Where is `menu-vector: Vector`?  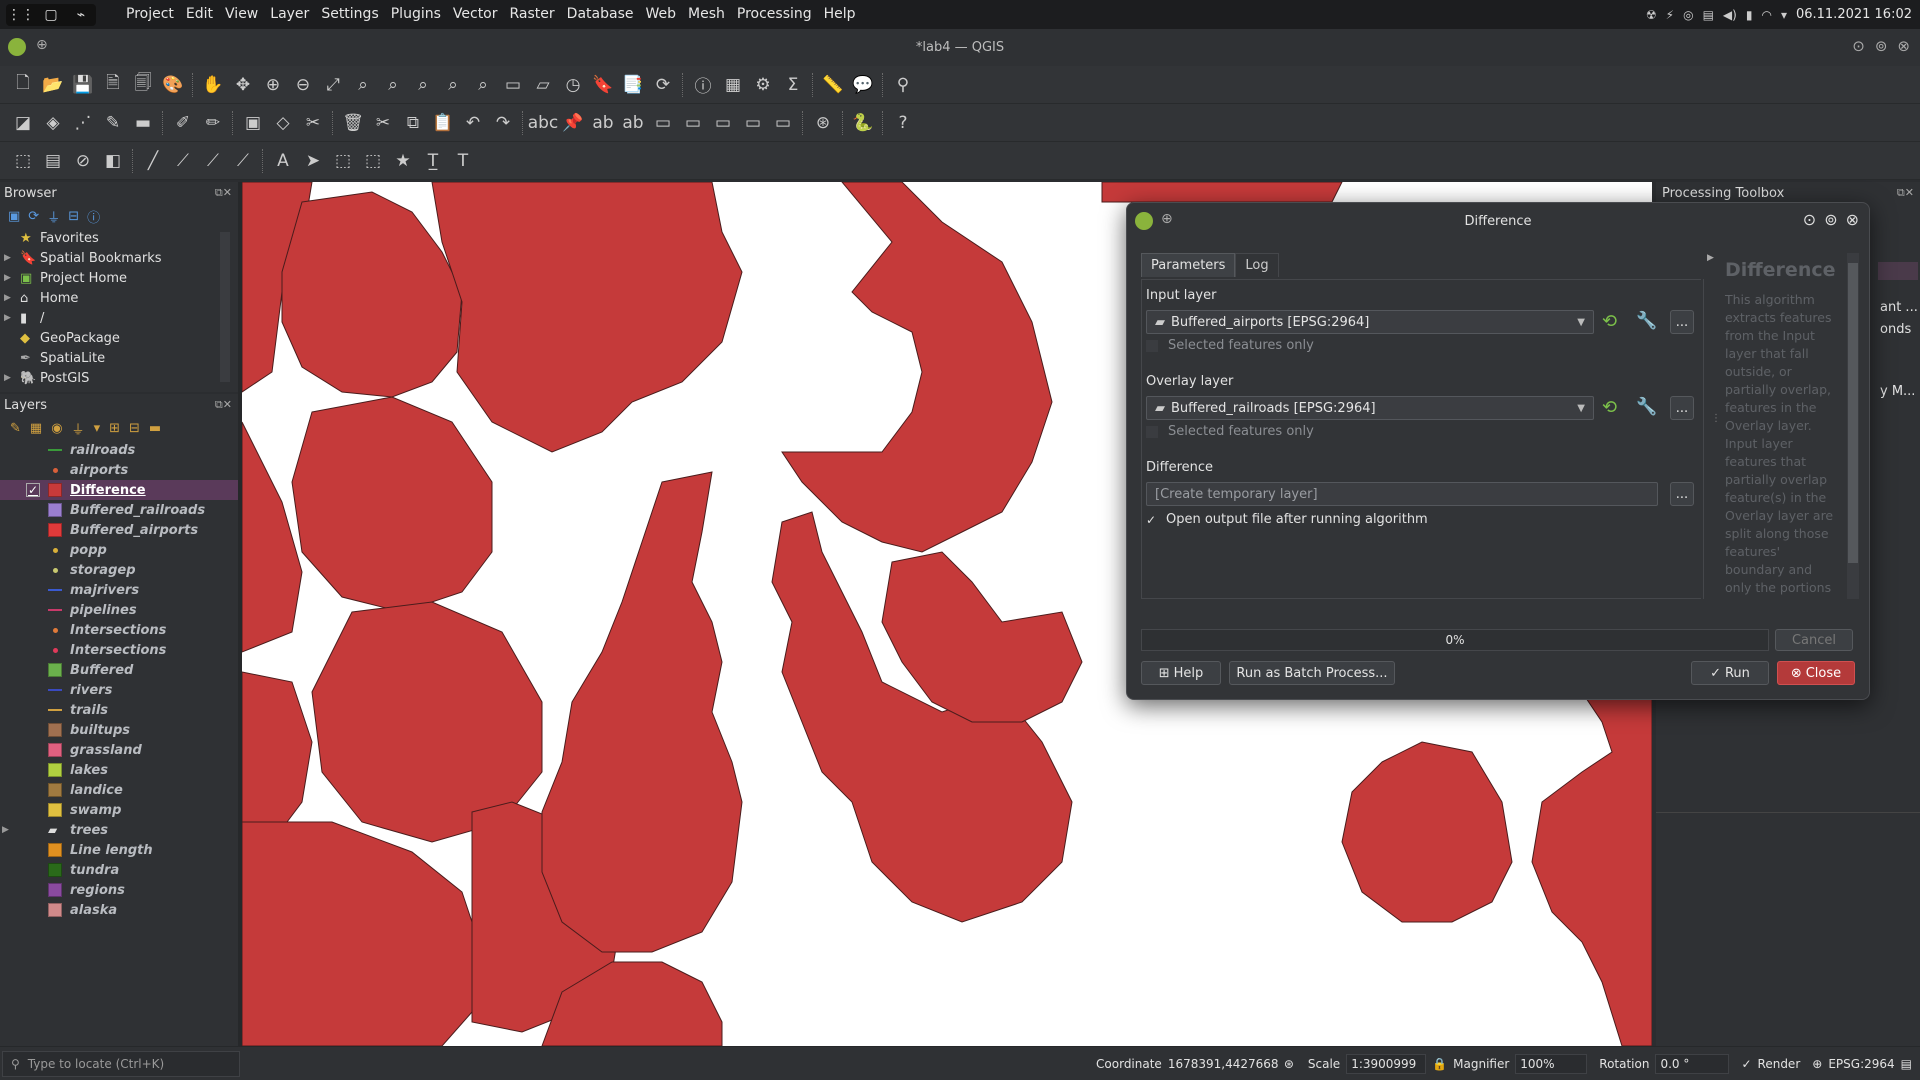 menu-vector: Vector is located at coordinates (475, 14).